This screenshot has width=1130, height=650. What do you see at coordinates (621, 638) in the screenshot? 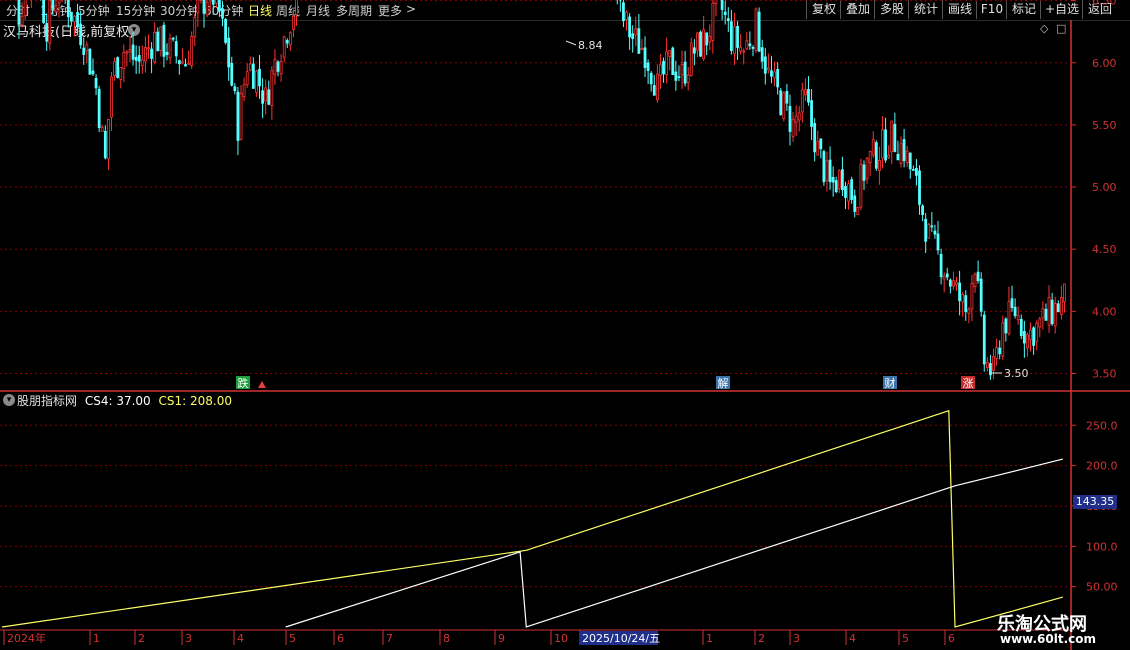
I see `date-cursor-label: 2025/10/24/五` at bounding box center [621, 638].